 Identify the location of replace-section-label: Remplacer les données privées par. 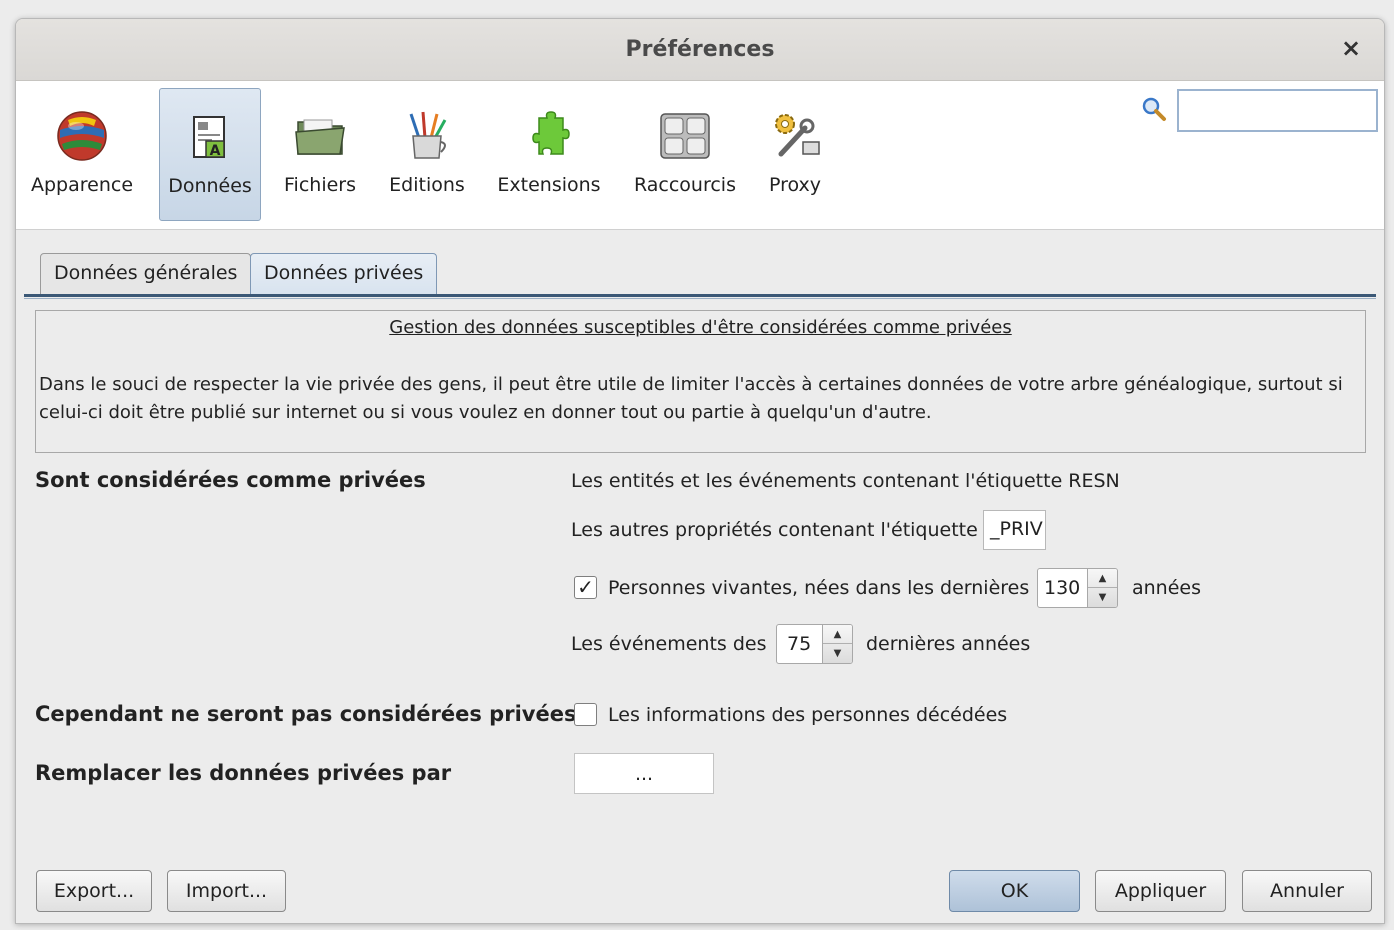
(243, 773).